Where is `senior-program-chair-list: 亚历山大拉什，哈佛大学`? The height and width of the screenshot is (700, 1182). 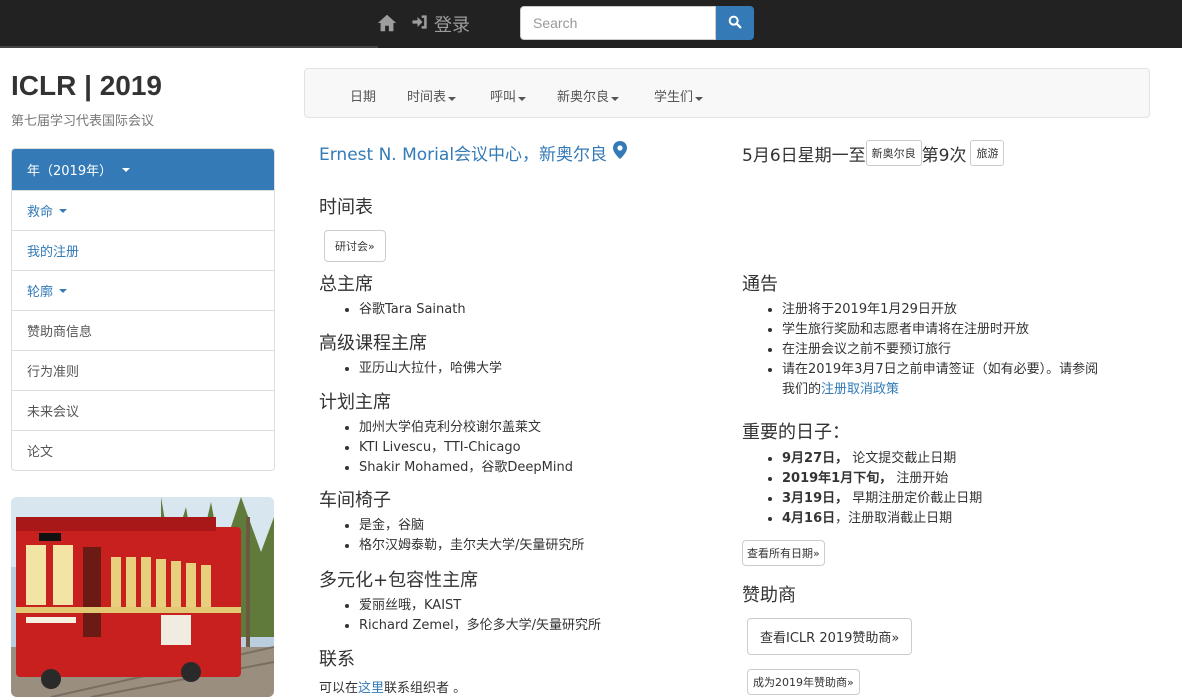
senior-program-chair-list: 亚历山大拉什，哈佛大学 is located at coordinates (410, 369).